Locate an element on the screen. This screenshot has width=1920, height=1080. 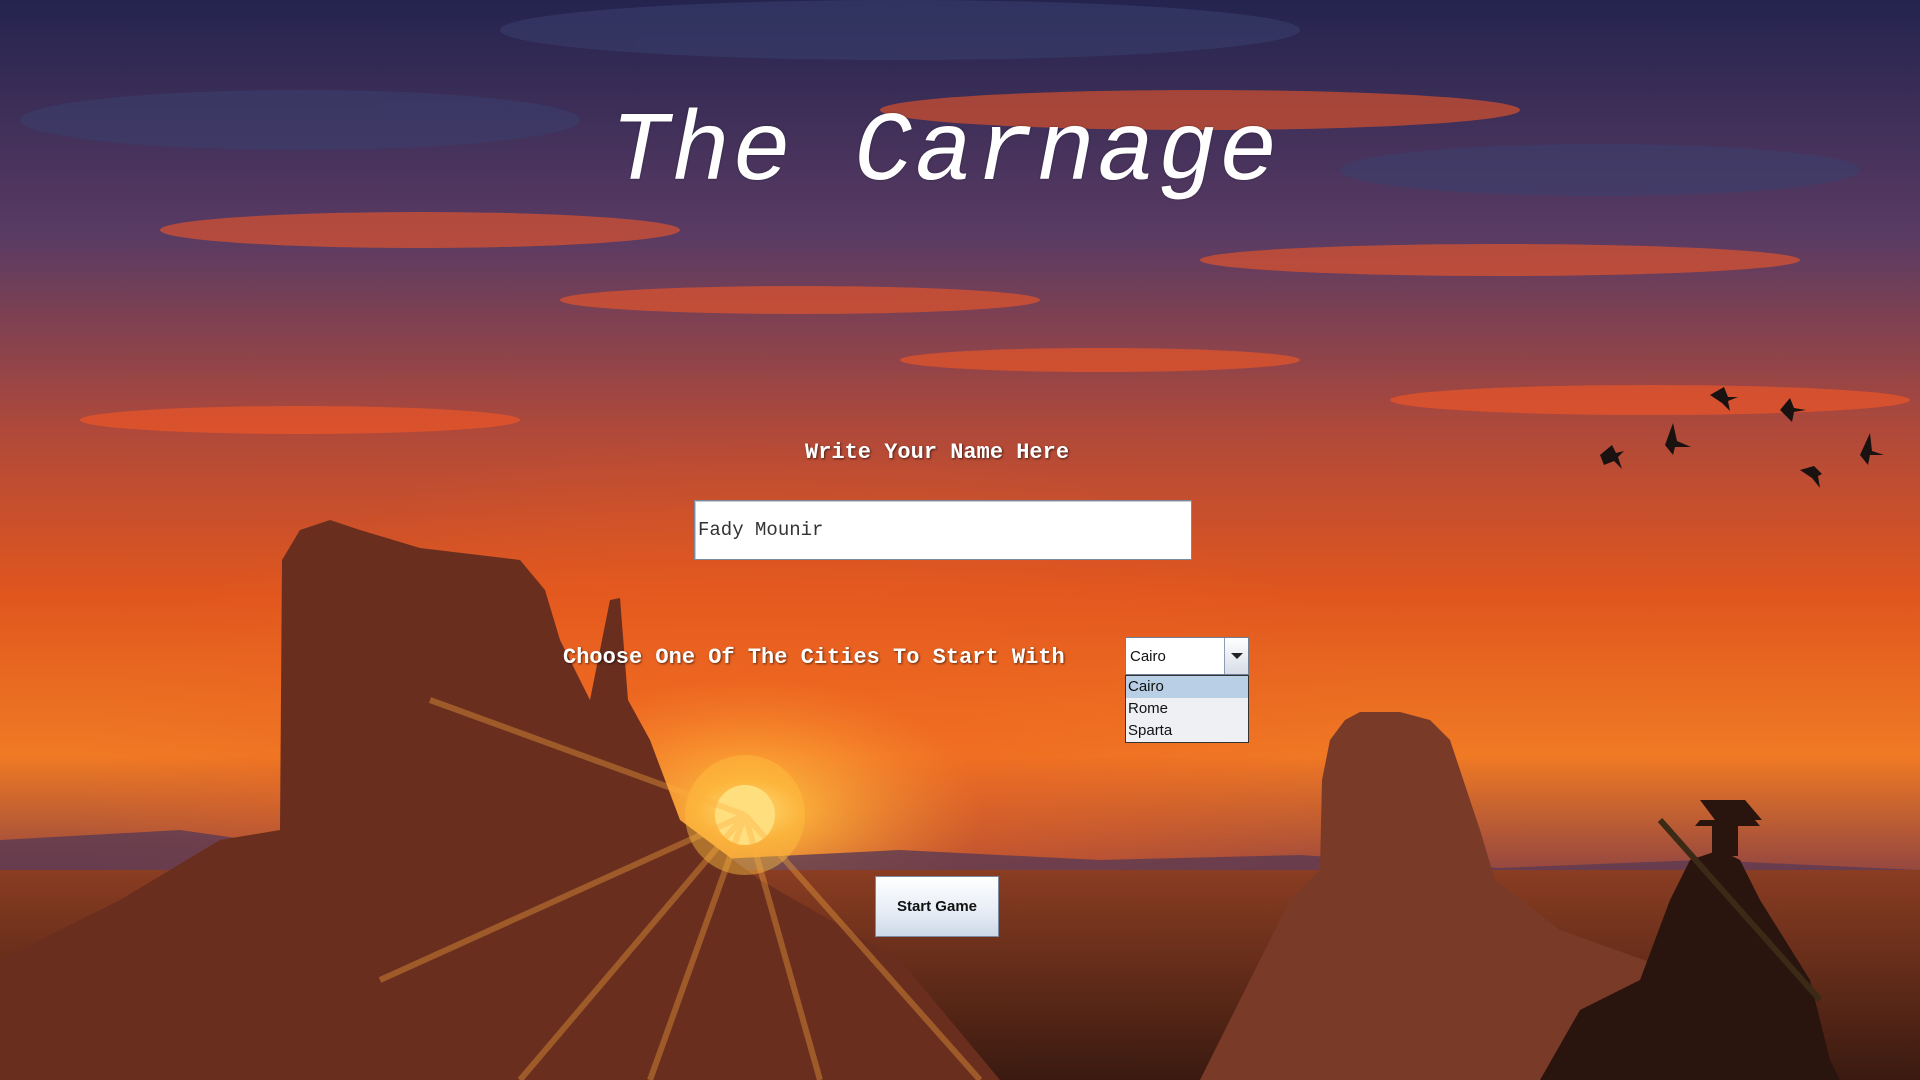
city-option-sparta: Sparta is located at coordinates (1187, 731).